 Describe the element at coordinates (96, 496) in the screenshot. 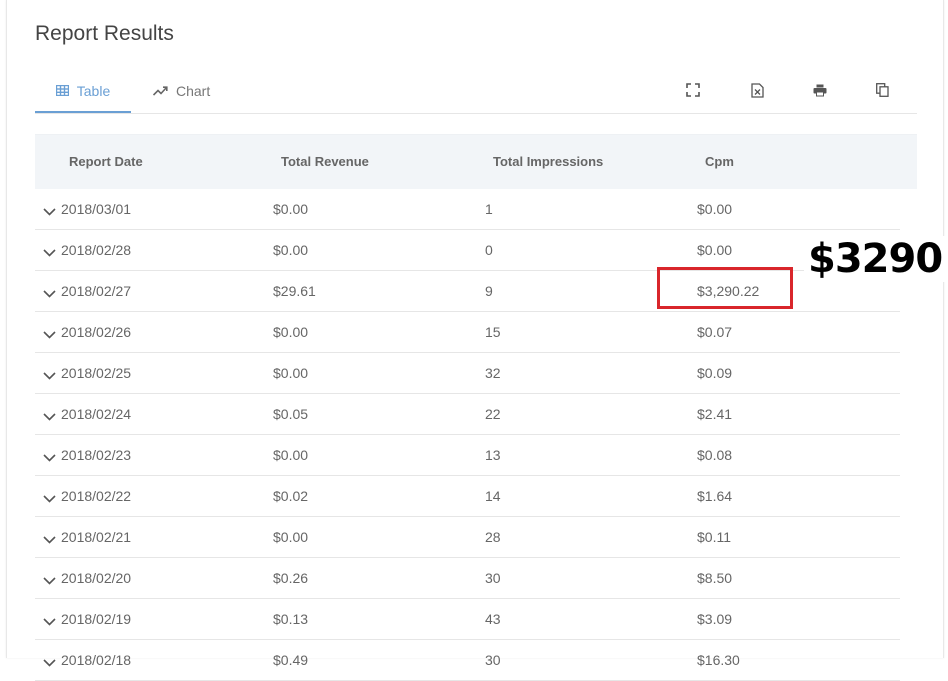

I see `cell-report-date: 2018/02/22` at that location.